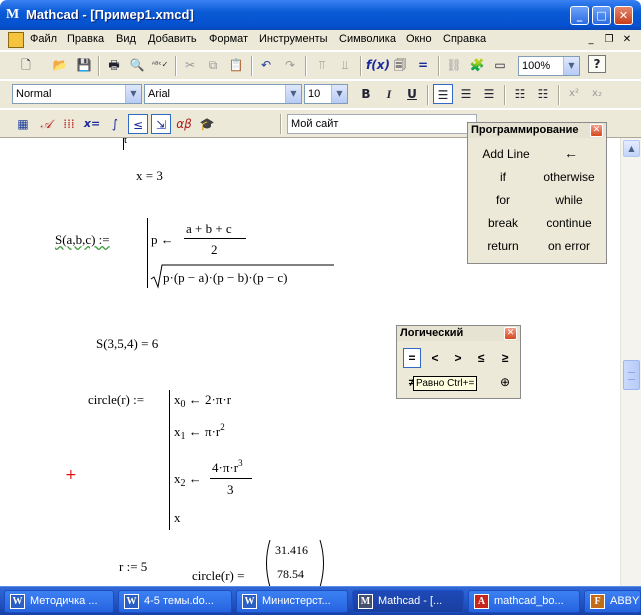 The image size is (641, 615). Describe the element at coordinates (23, 124) in the screenshot. I see `calculator-icon: ▦` at that location.